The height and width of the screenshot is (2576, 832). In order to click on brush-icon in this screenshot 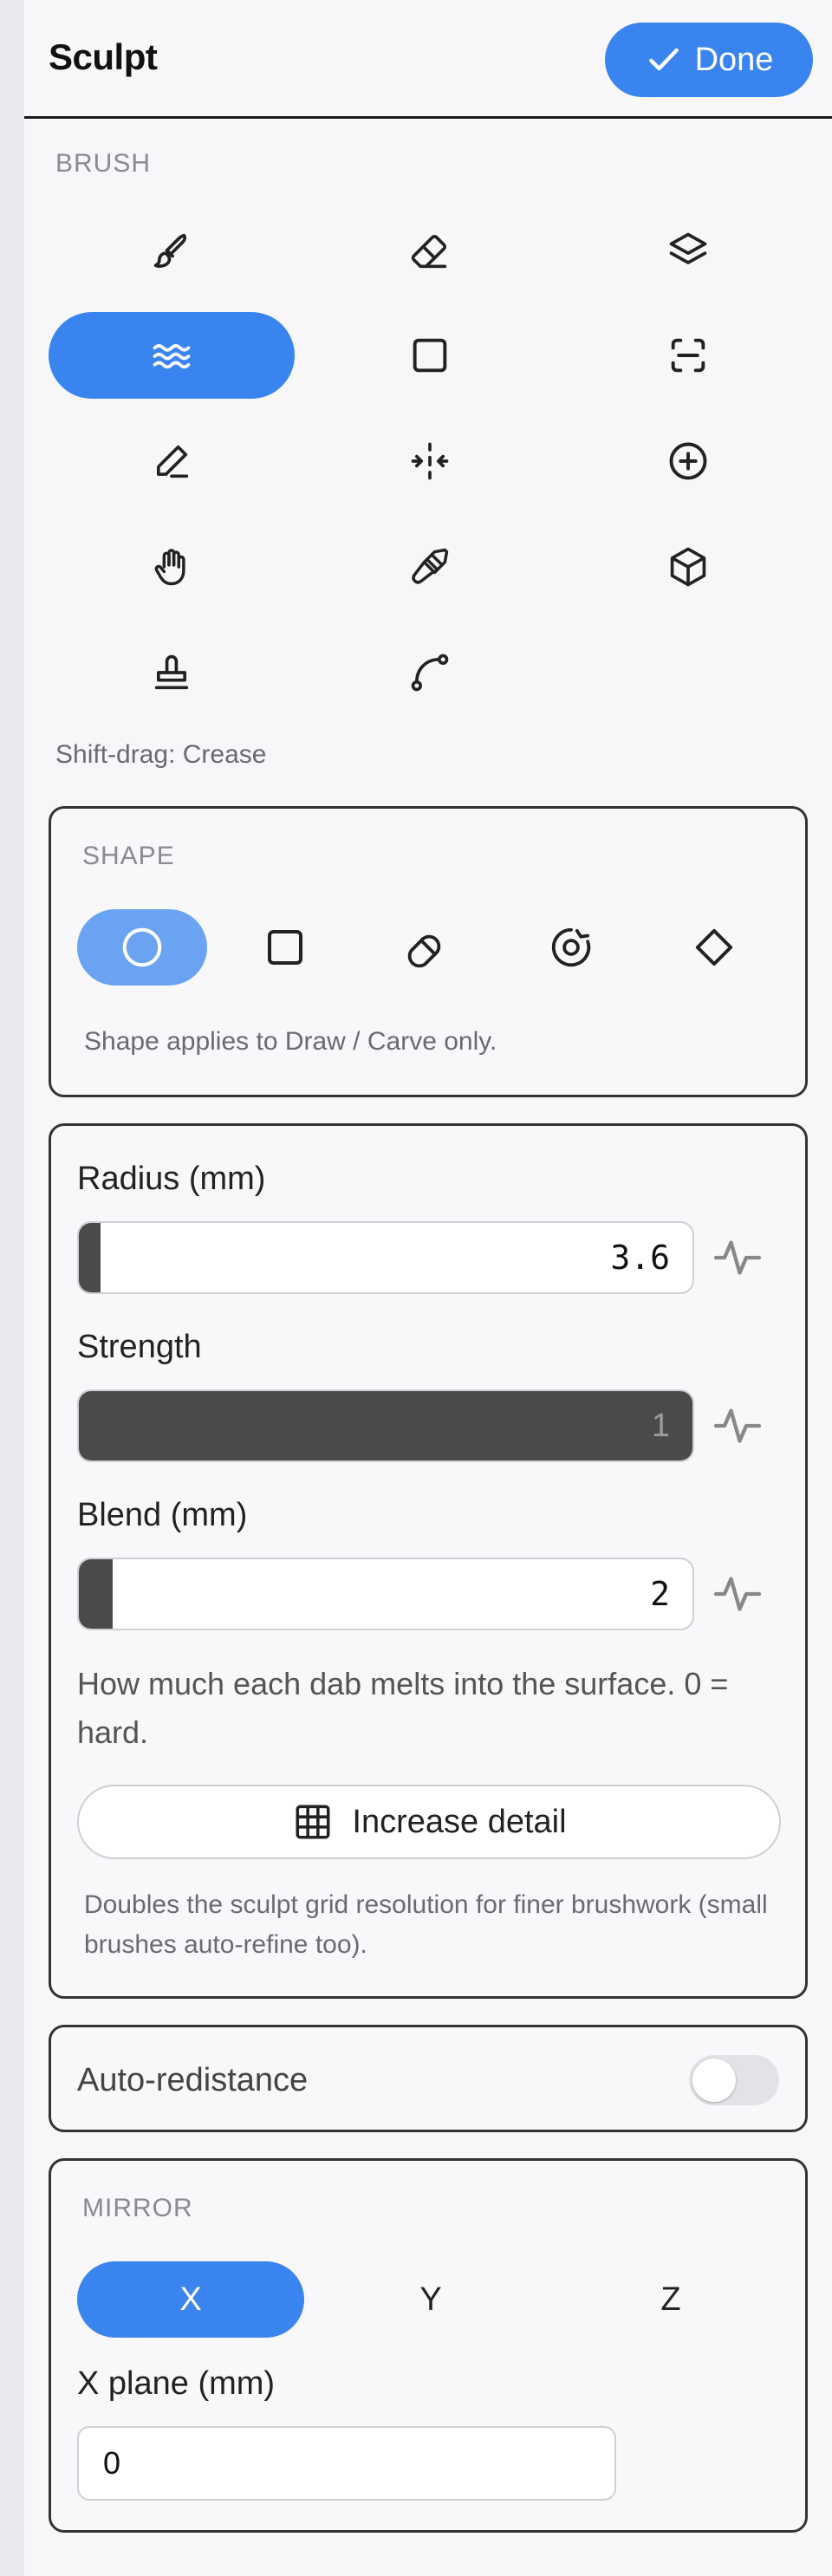, I will do `click(170, 250)`.